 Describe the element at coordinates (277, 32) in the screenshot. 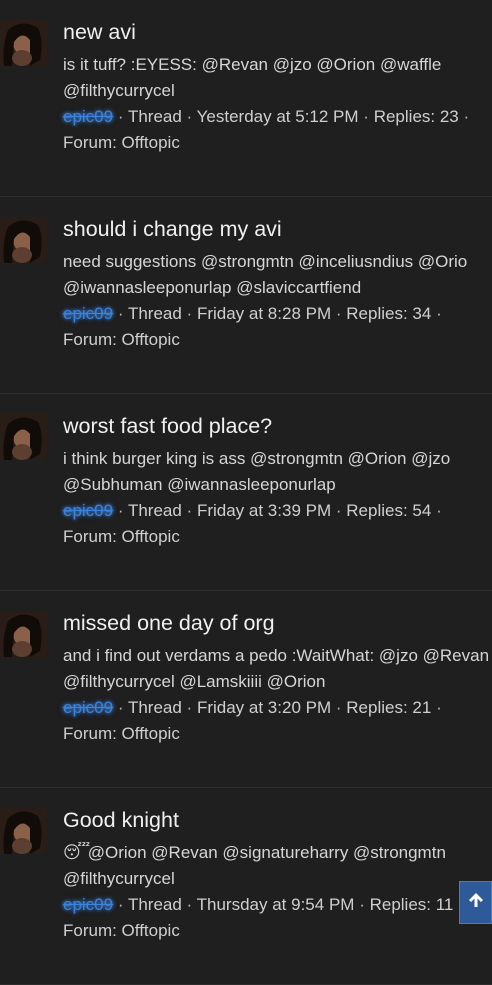

I see `thread-title: new avi` at that location.